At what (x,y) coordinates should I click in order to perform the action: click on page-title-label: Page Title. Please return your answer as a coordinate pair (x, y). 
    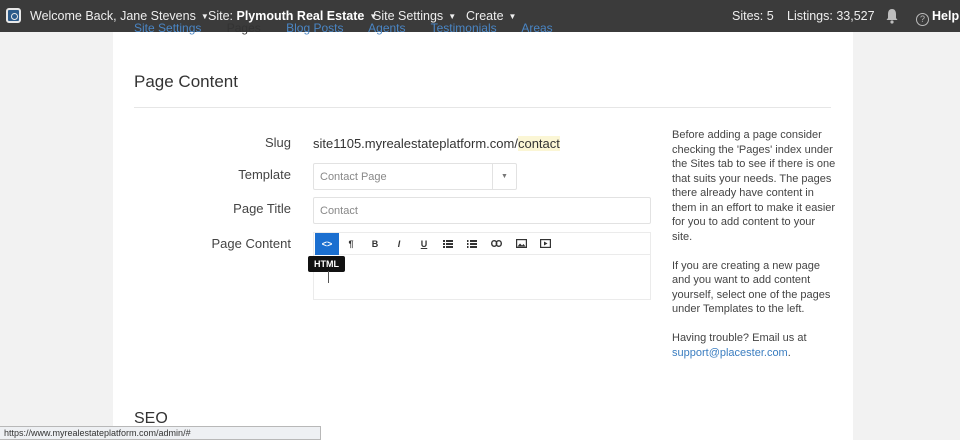
    Looking at the image, I should click on (262, 208).